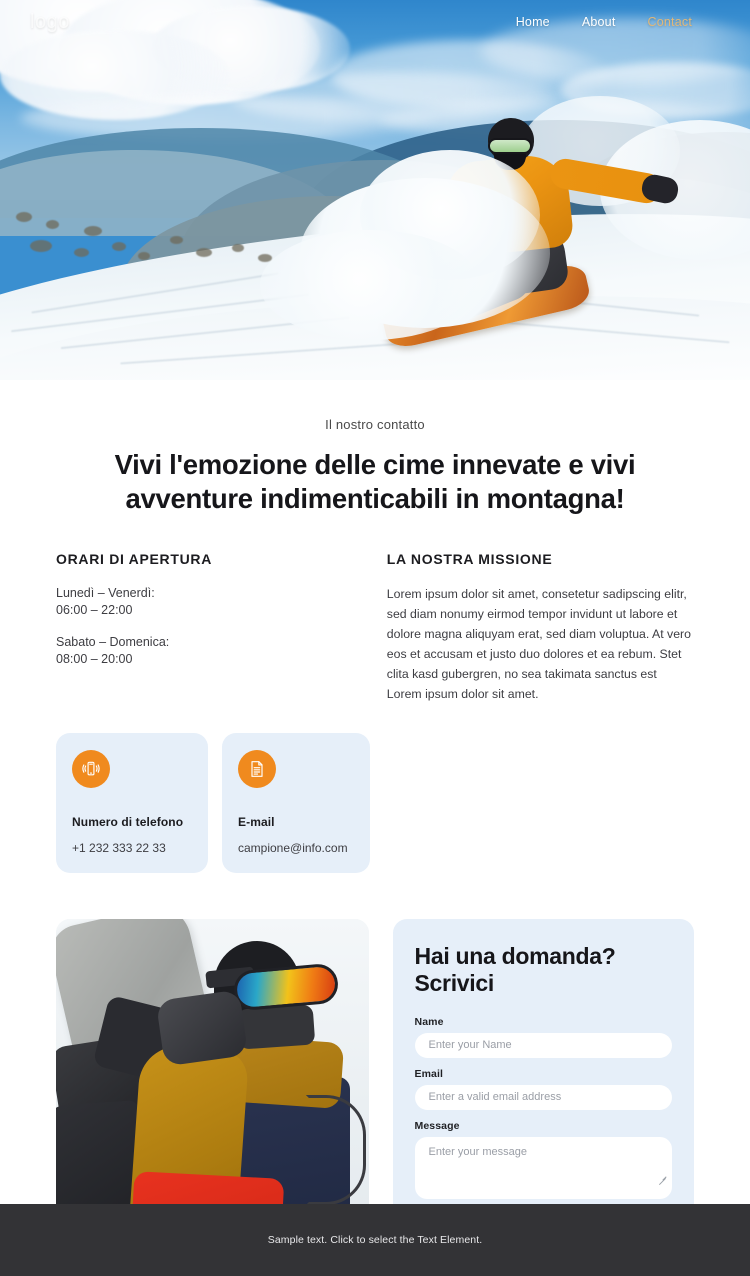  Describe the element at coordinates (296, 802) in the screenshot. I see `email-card: E-mail campione@info.com` at that location.